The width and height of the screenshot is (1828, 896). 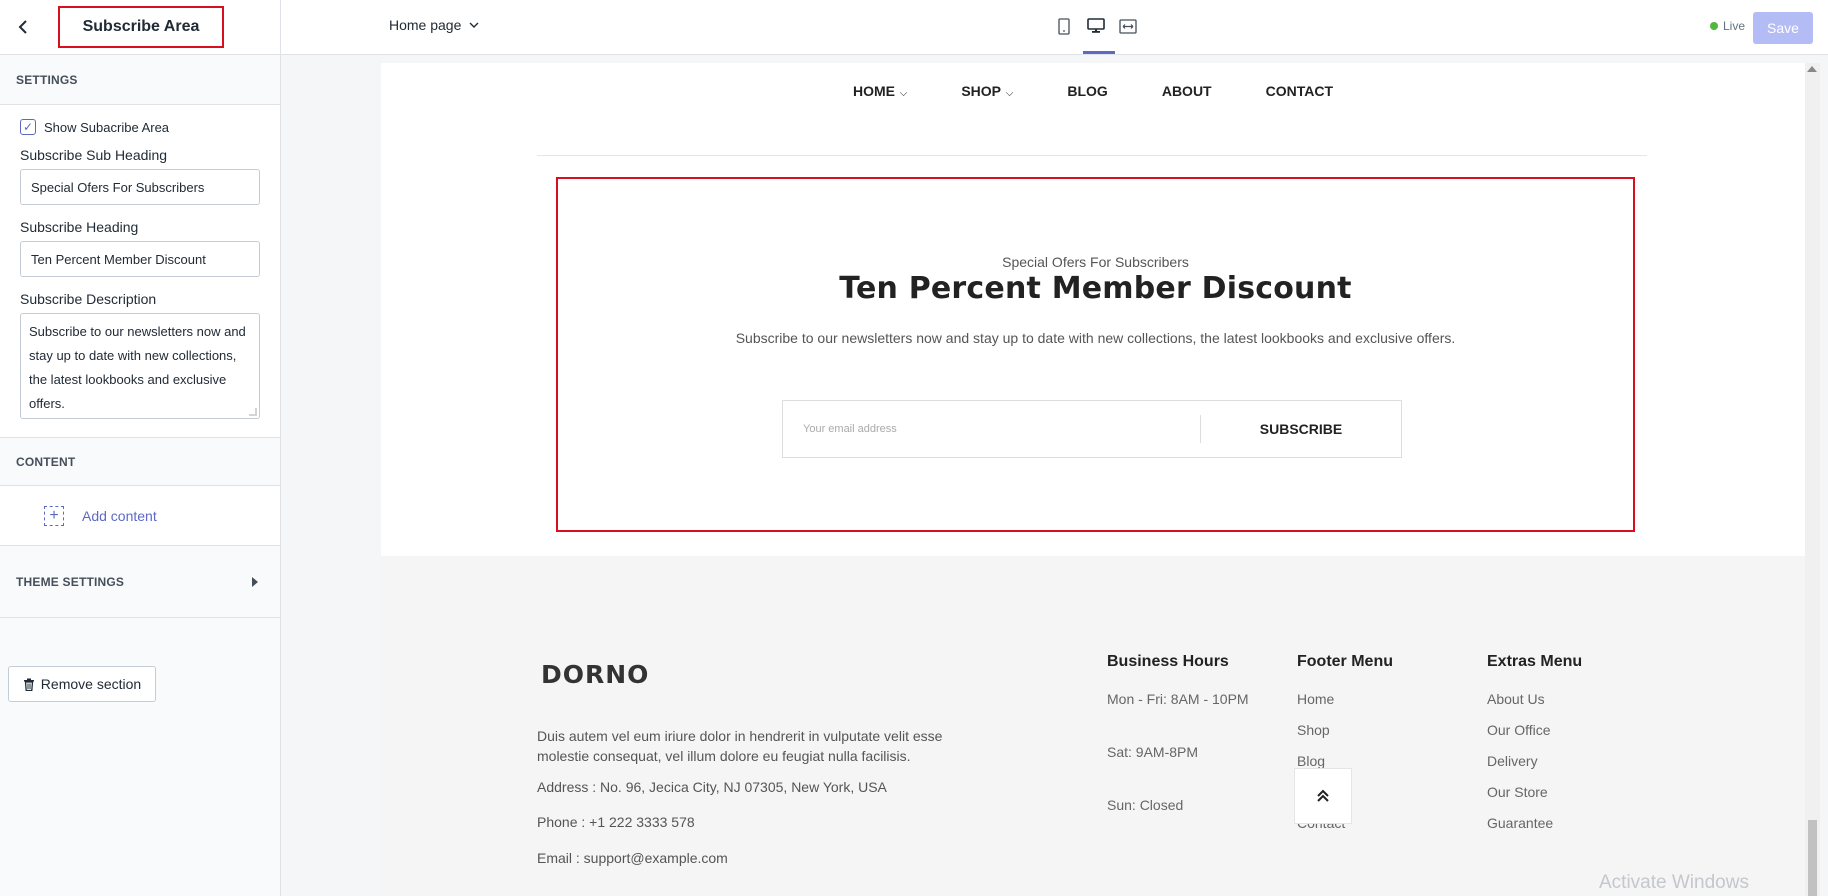 What do you see at coordinates (140, 582) in the screenshot?
I see `theme-settings-toggle: THEME SETTINGS` at bounding box center [140, 582].